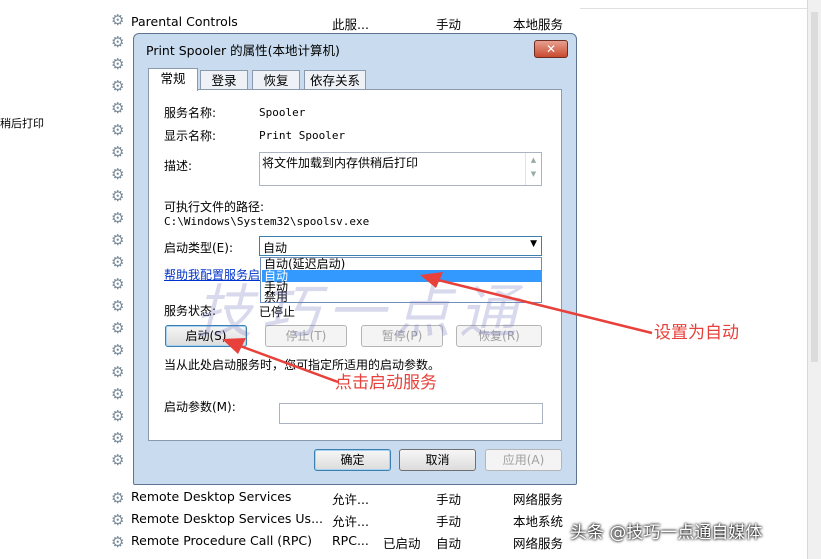 The image size is (821, 559). Describe the element at coordinates (386, 383) in the screenshot. I see `annotation-click-start: 点击启动服务` at that location.